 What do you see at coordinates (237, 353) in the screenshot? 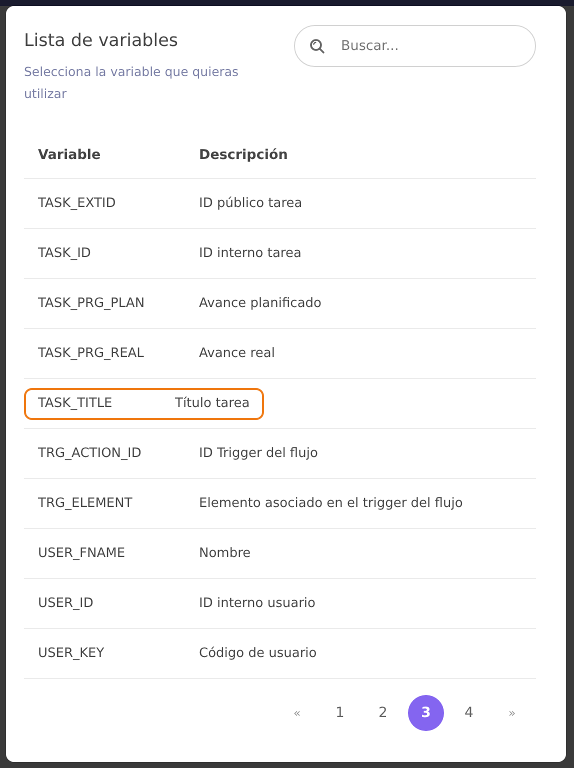
I see `table-cell: Avance real` at bounding box center [237, 353].